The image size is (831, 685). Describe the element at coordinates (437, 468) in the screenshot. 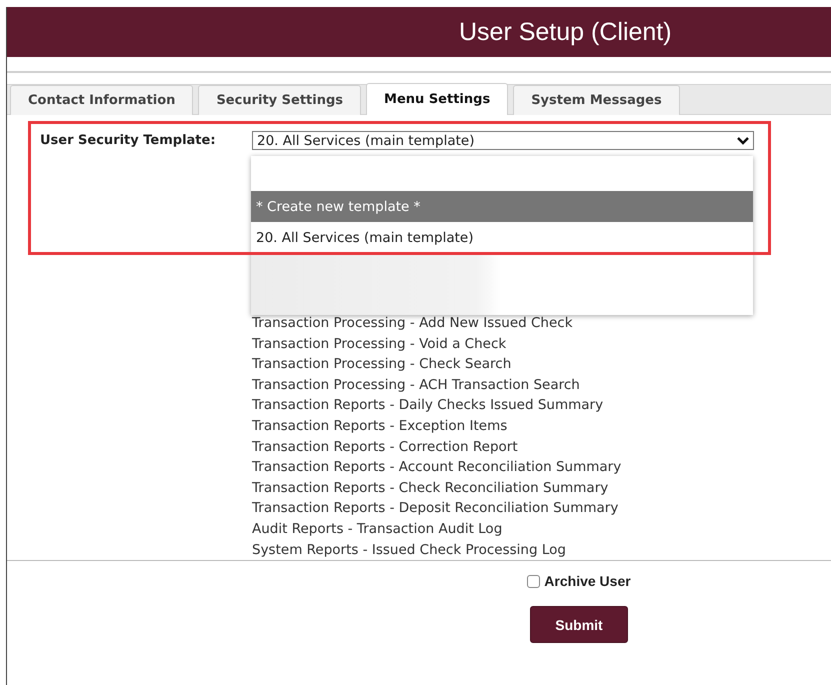

I see `menu-entry: Transaction Reports - Account Reconciliation Summary` at that location.